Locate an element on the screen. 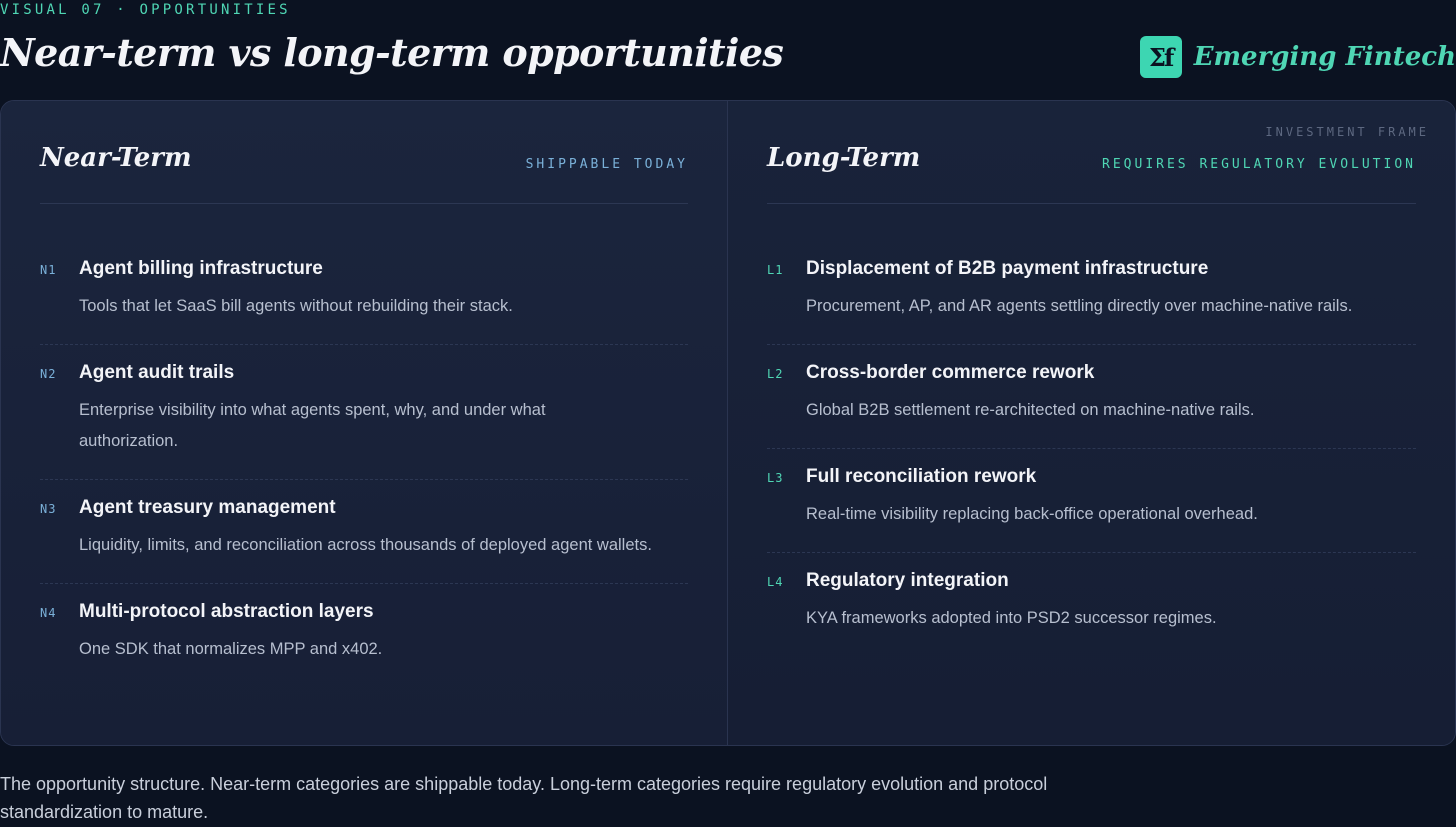 The width and height of the screenshot is (1456, 827). item-code: L2 is located at coordinates (775, 374).